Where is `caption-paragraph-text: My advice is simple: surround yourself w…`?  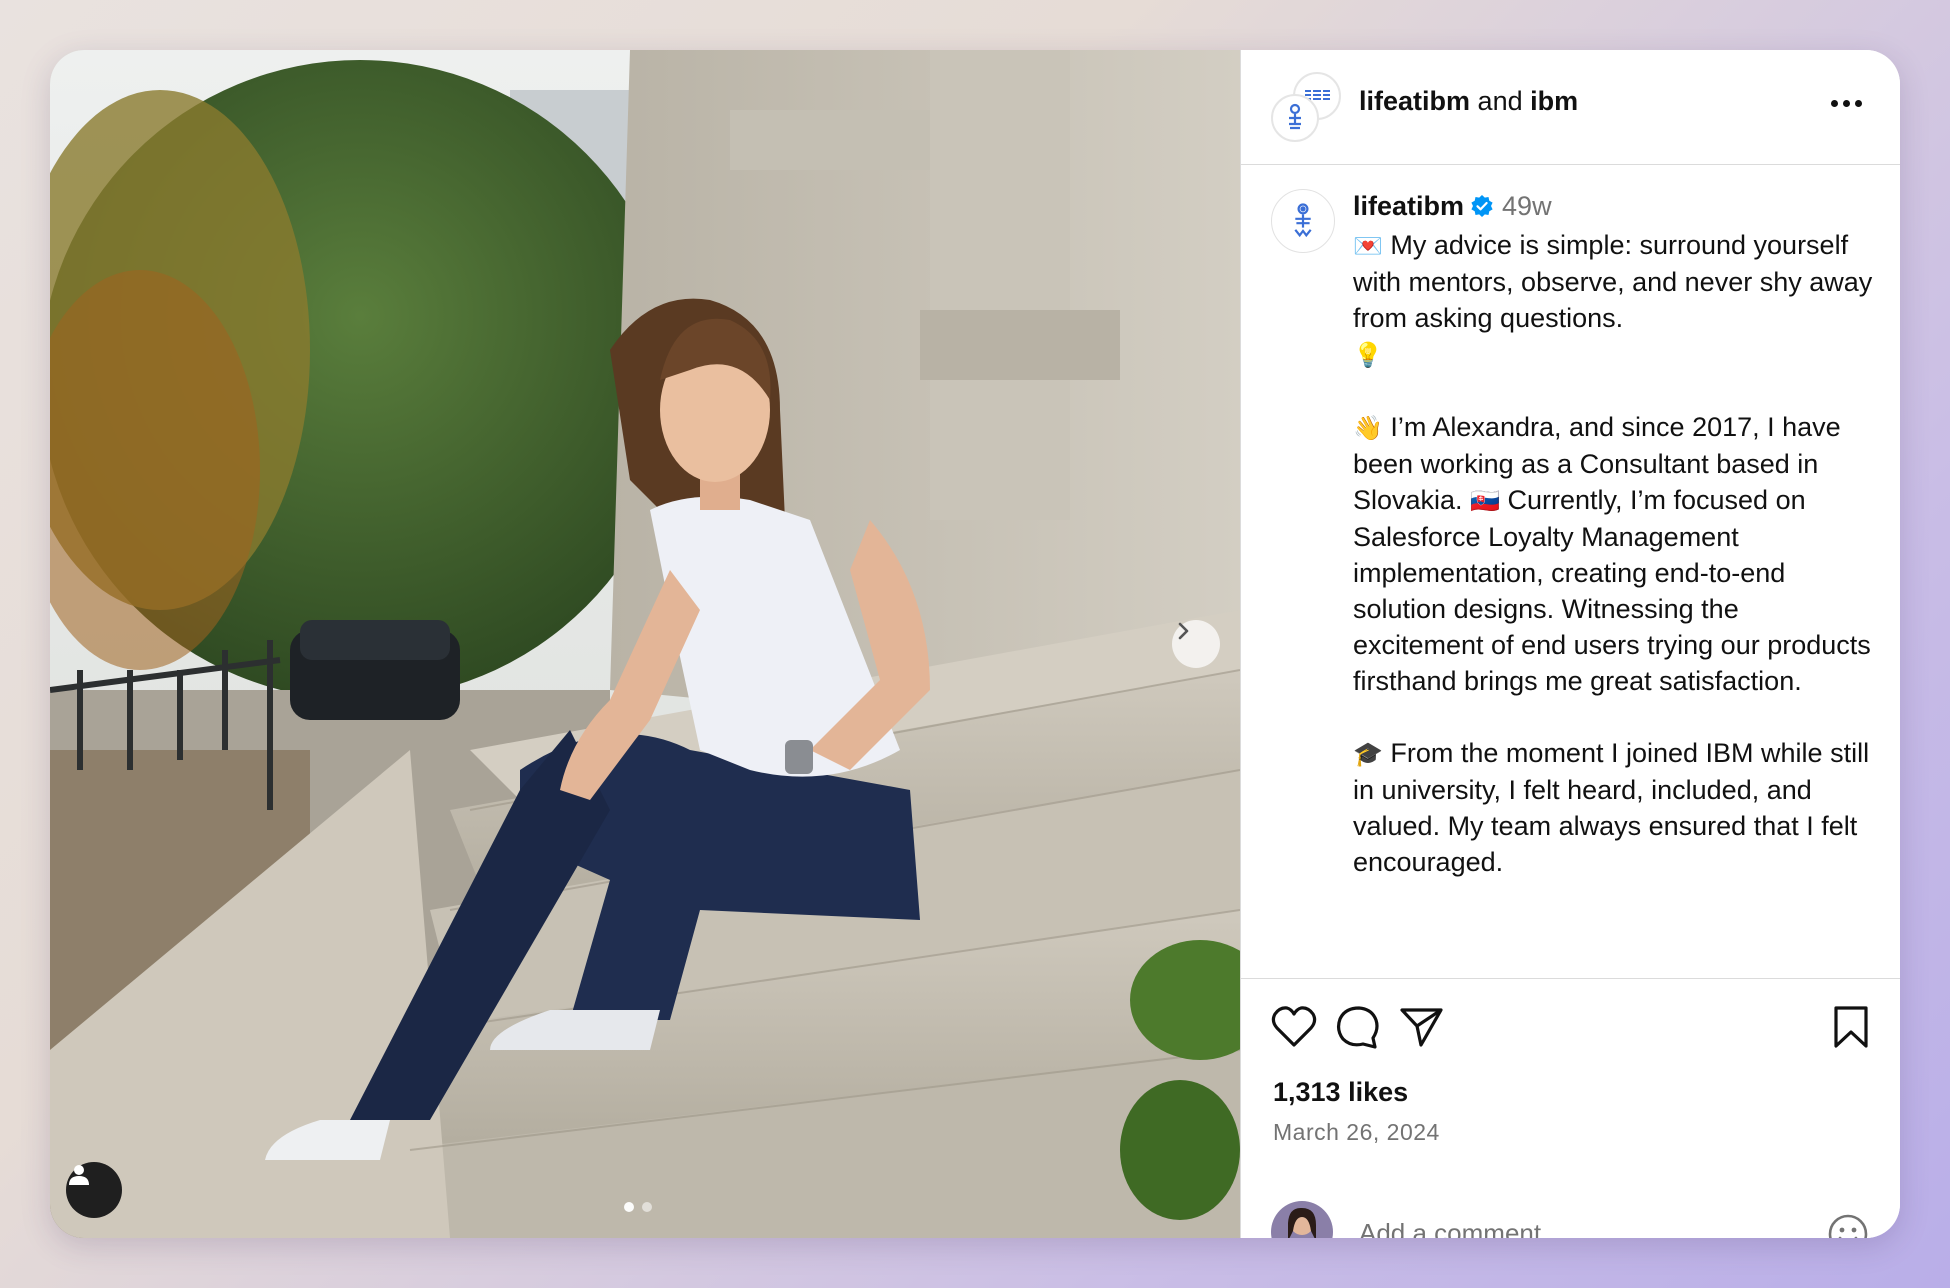
caption-paragraph-text: My advice is simple: surround yourself w… is located at coordinates (1613, 281).